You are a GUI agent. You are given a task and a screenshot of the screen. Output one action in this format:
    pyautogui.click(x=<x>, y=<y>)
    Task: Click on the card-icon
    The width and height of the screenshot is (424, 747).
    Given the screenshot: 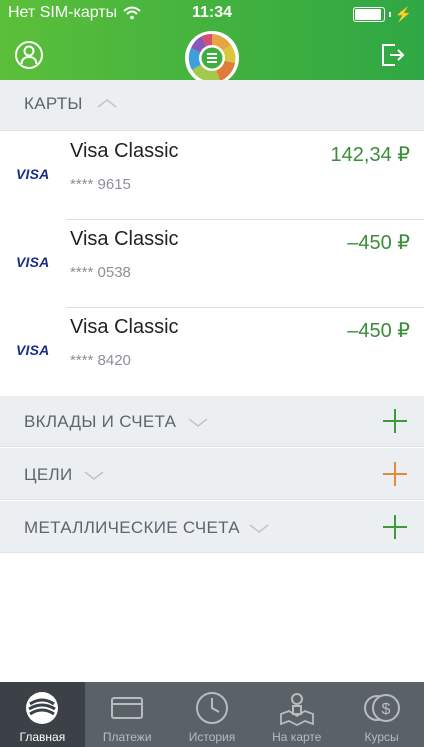 What is the action you would take?
    pyautogui.click(x=127, y=708)
    